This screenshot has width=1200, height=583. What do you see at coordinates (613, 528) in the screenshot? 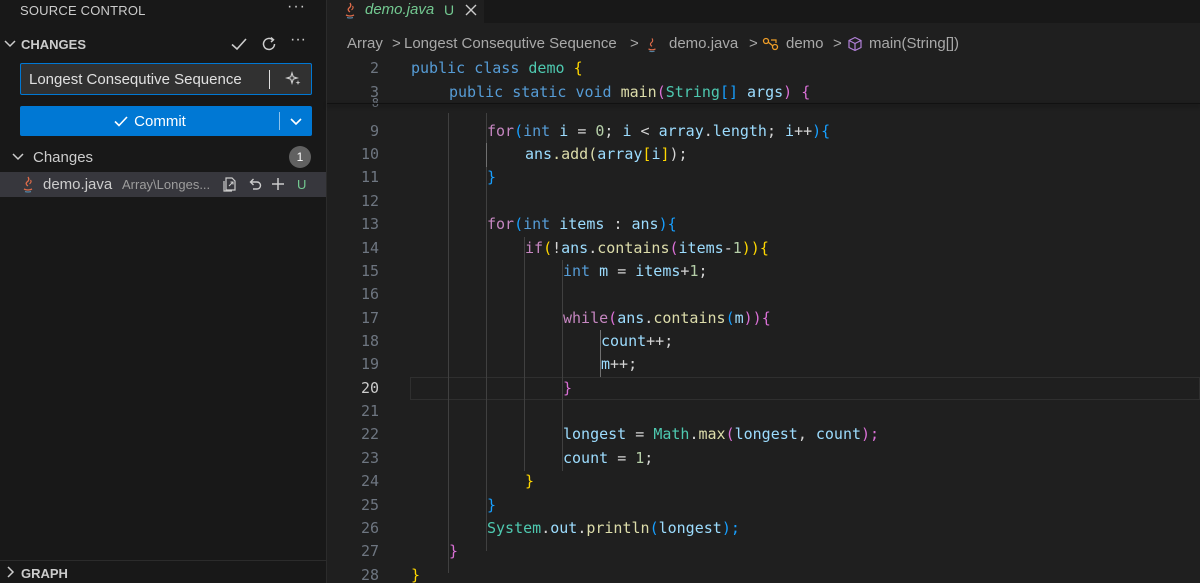
I see `code-line: System.out.println(longest);` at bounding box center [613, 528].